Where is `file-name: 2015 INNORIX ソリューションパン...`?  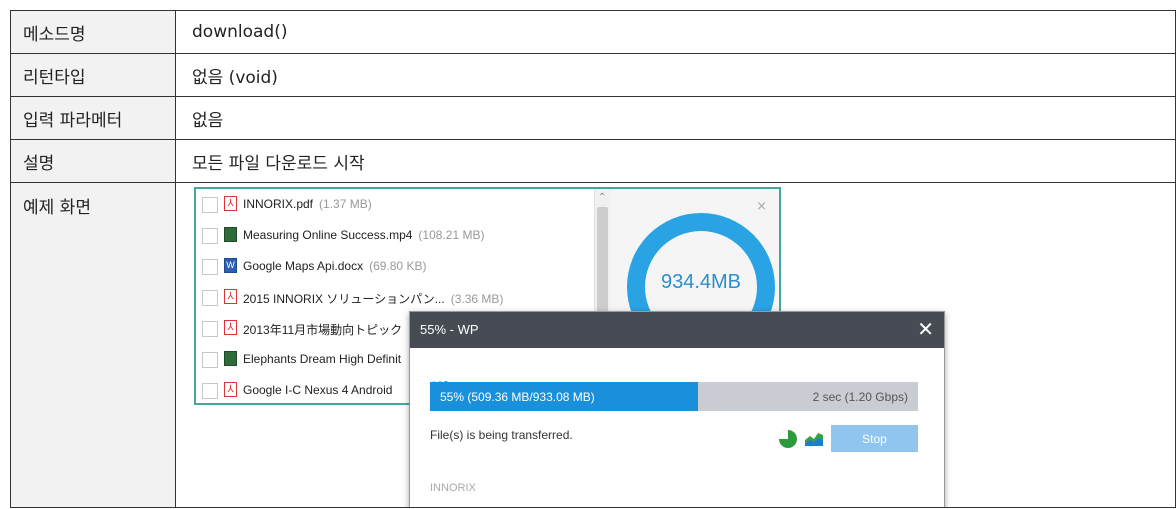 file-name: 2015 INNORIX ソリューションパン... is located at coordinates (344, 299).